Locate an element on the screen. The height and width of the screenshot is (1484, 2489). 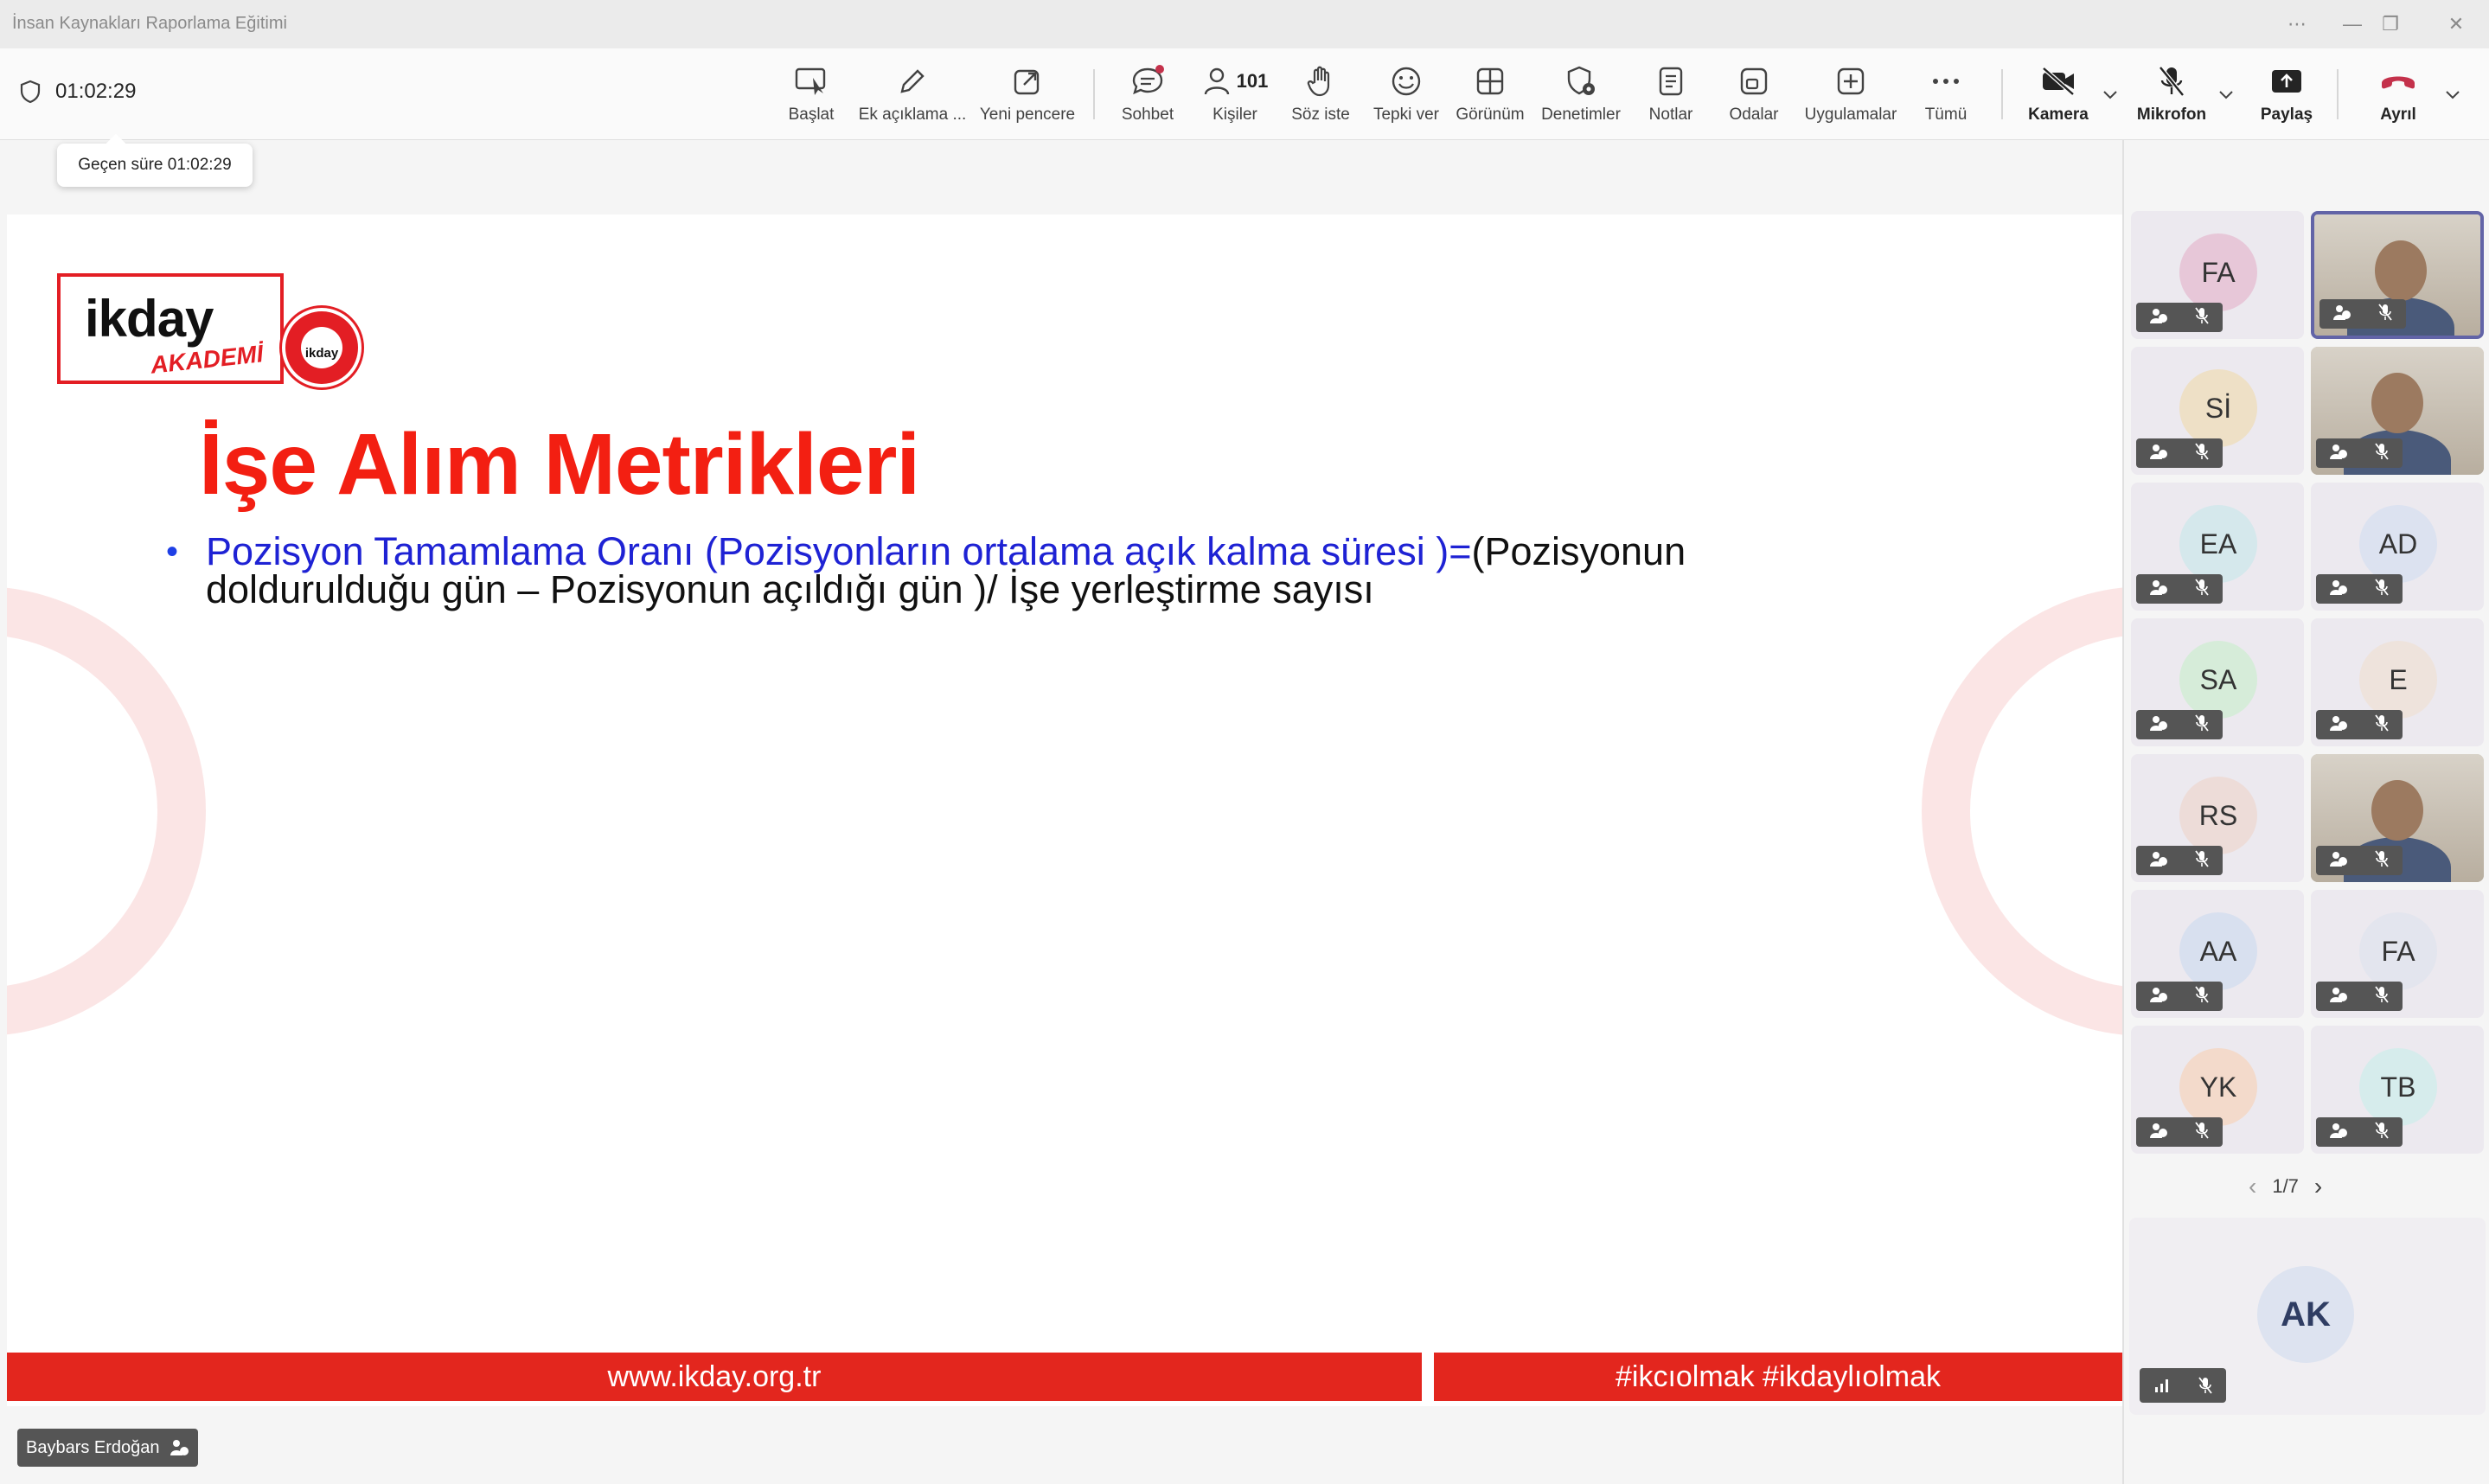
window-title: İnsan Kaynakları Raporlama Eğitimi is located at coordinates (149, 23).